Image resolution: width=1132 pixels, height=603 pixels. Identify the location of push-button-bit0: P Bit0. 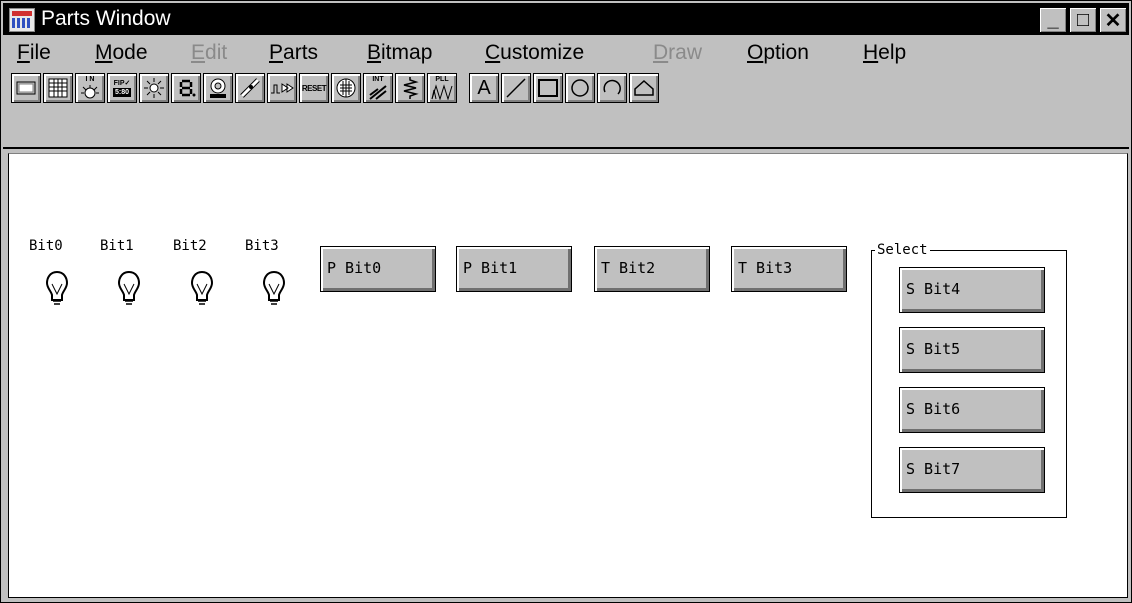
(378, 269).